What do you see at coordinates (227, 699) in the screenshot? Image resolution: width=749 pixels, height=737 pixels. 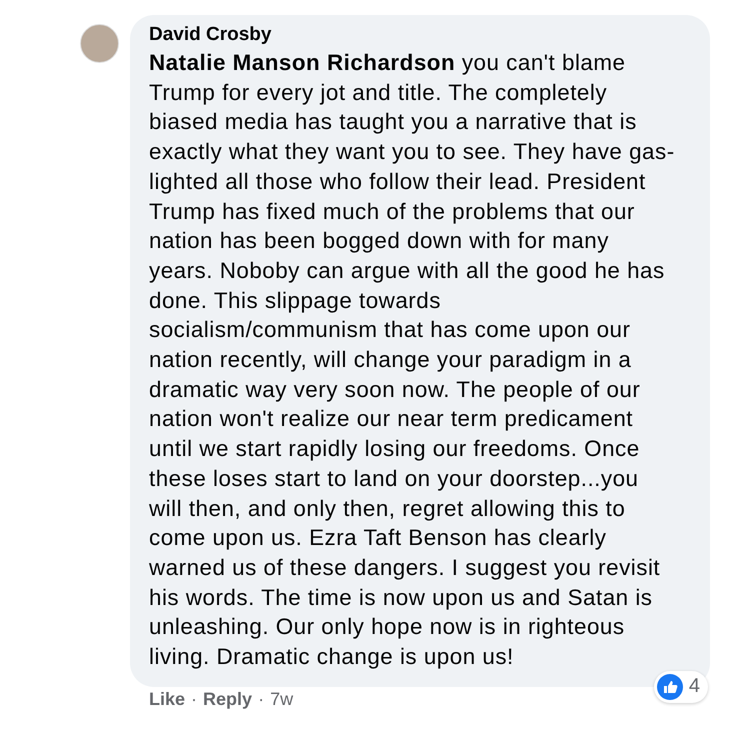 I see `action-link: Reply` at bounding box center [227, 699].